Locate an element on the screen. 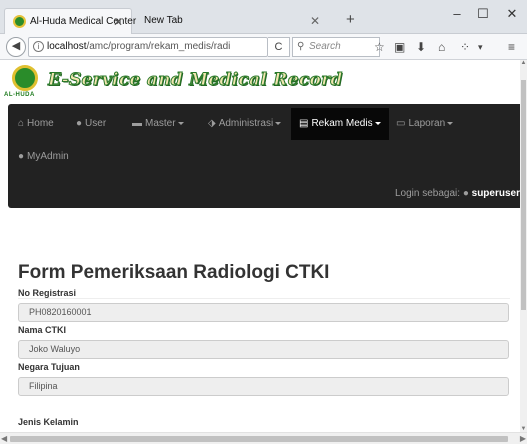 The image size is (527, 444). no-registrasi-field: PH0820160001 is located at coordinates (263, 312).